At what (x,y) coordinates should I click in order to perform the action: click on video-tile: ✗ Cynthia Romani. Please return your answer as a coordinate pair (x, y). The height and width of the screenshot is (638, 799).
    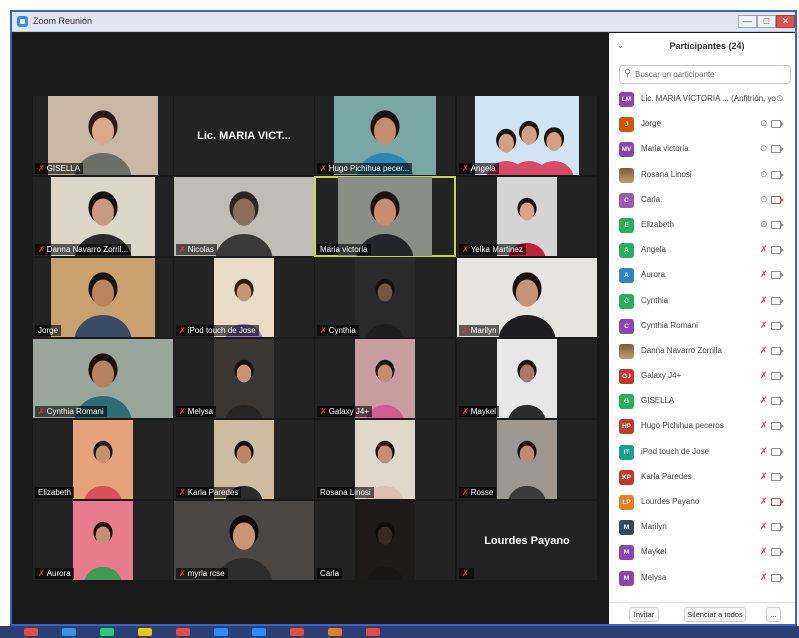
    Looking at the image, I should click on (103, 378).